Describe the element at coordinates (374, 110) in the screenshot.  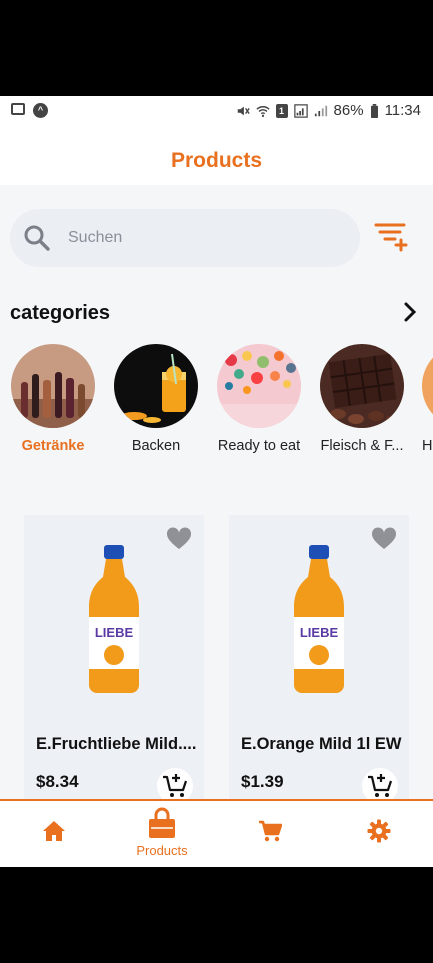
I see `battery-icon` at that location.